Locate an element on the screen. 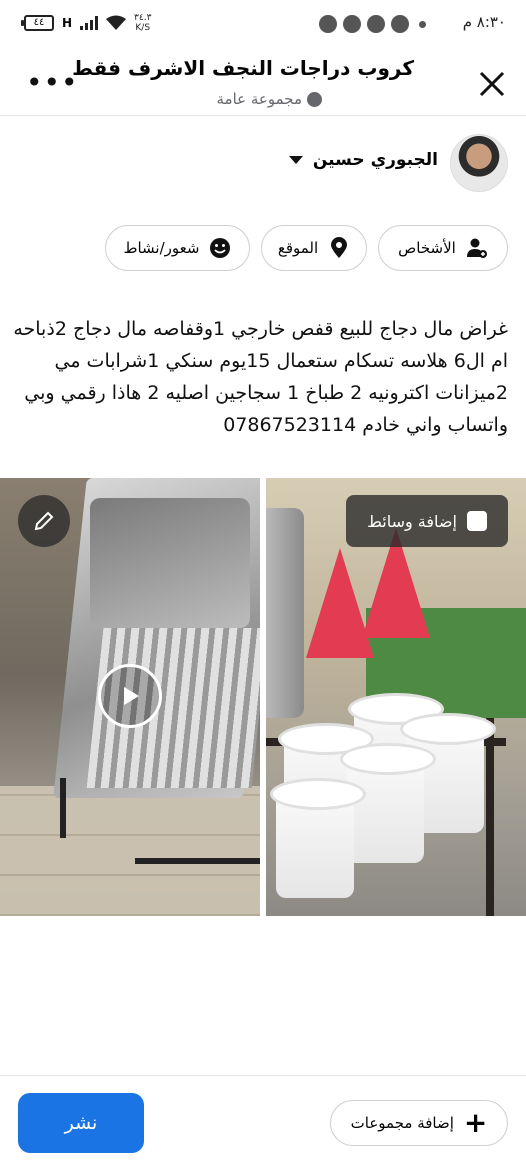 Image resolution: width=526 pixels, height=1169 pixels. tag-people-button: الأشخاص is located at coordinates (443, 248).